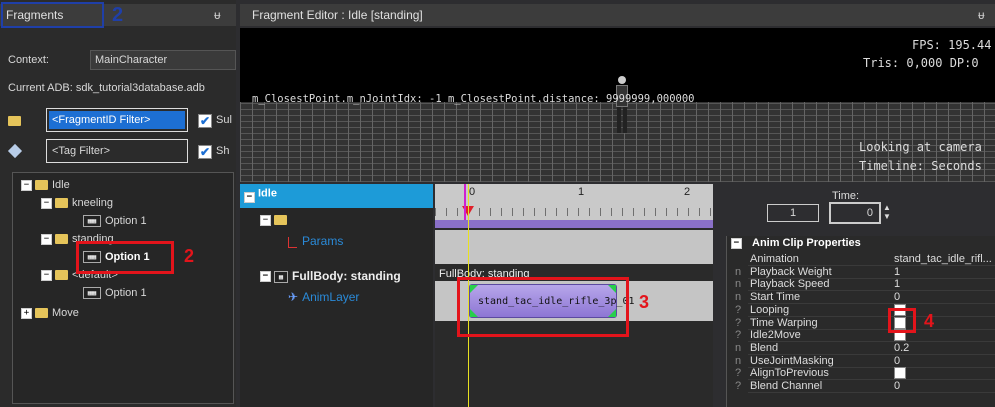 The height and width of the screenshot is (407, 995). What do you see at coordinates (944, 373) in the screenshot?
I see `property-value` at bounding box center [944, 373].